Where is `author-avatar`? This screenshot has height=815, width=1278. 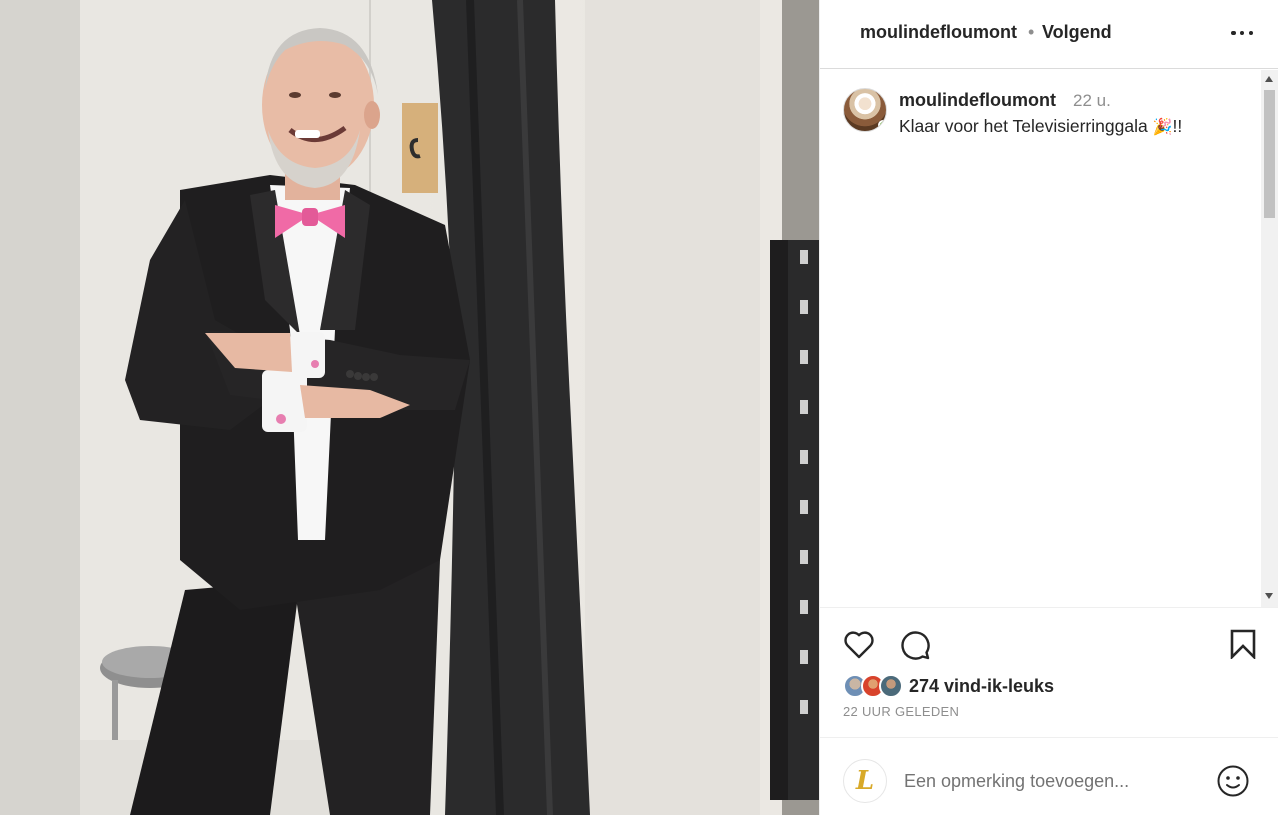 author-avatar is located at coordinates (865, 110).